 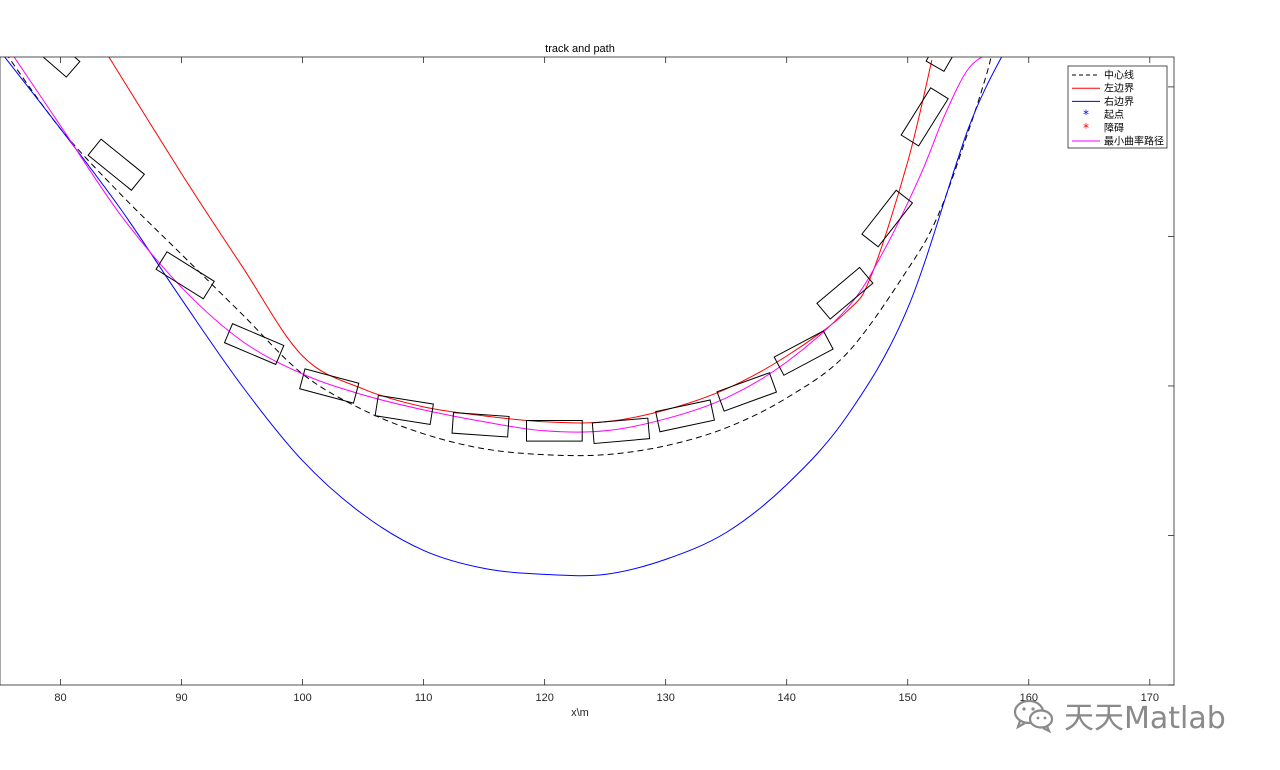 I want to click on legend-label-3: 右边界, so click(x=1119, y=101).